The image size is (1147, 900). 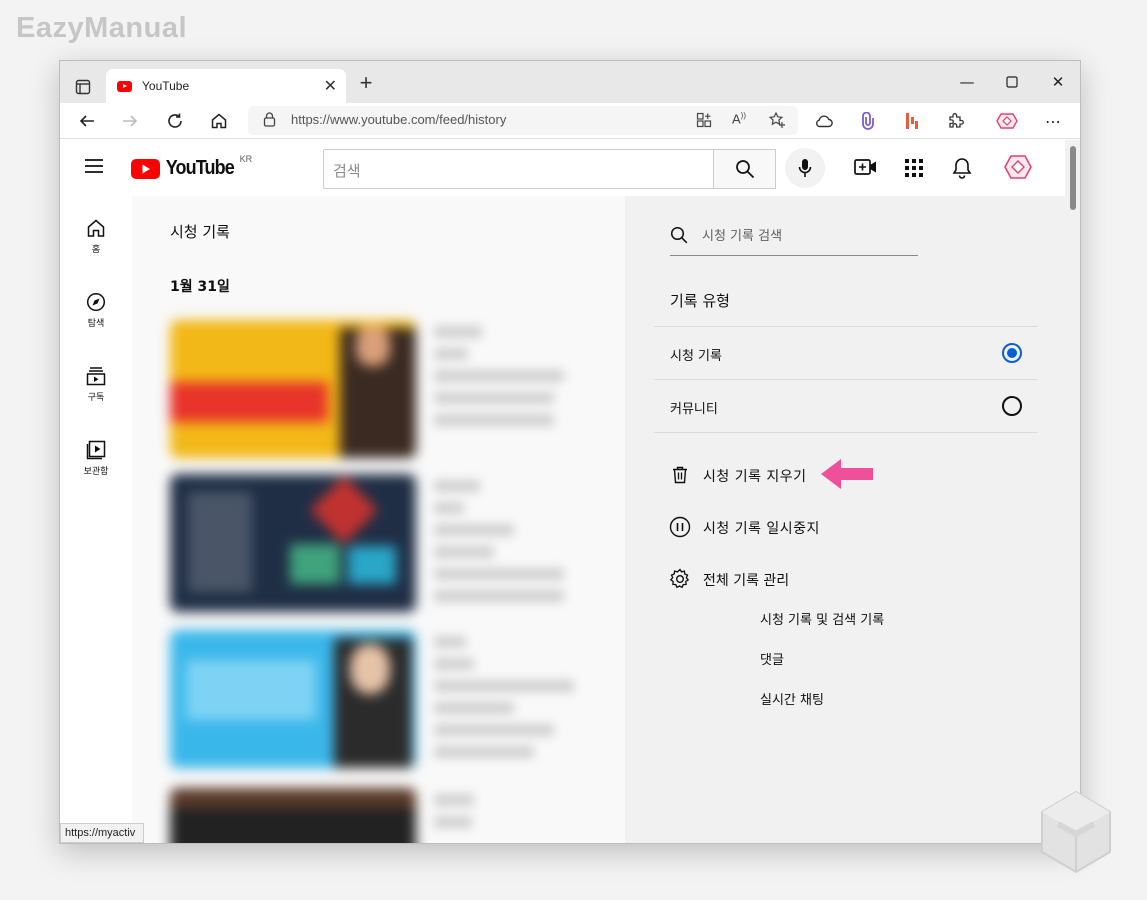 I want to click on extension-clip-icon, so click(x=868, y=121).